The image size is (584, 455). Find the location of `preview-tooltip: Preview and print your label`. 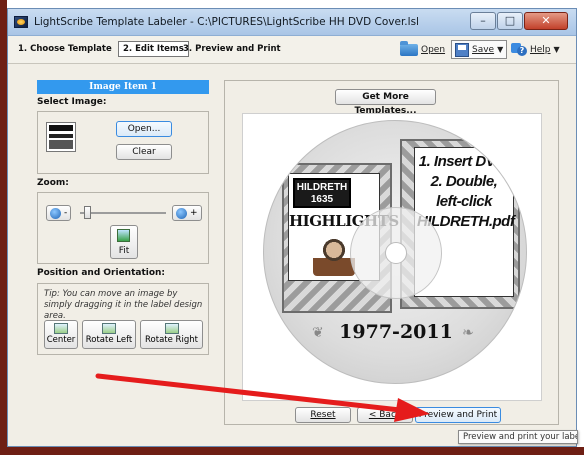

preview-tooltip: Preview and print your label is located at coordinates (518, 437).